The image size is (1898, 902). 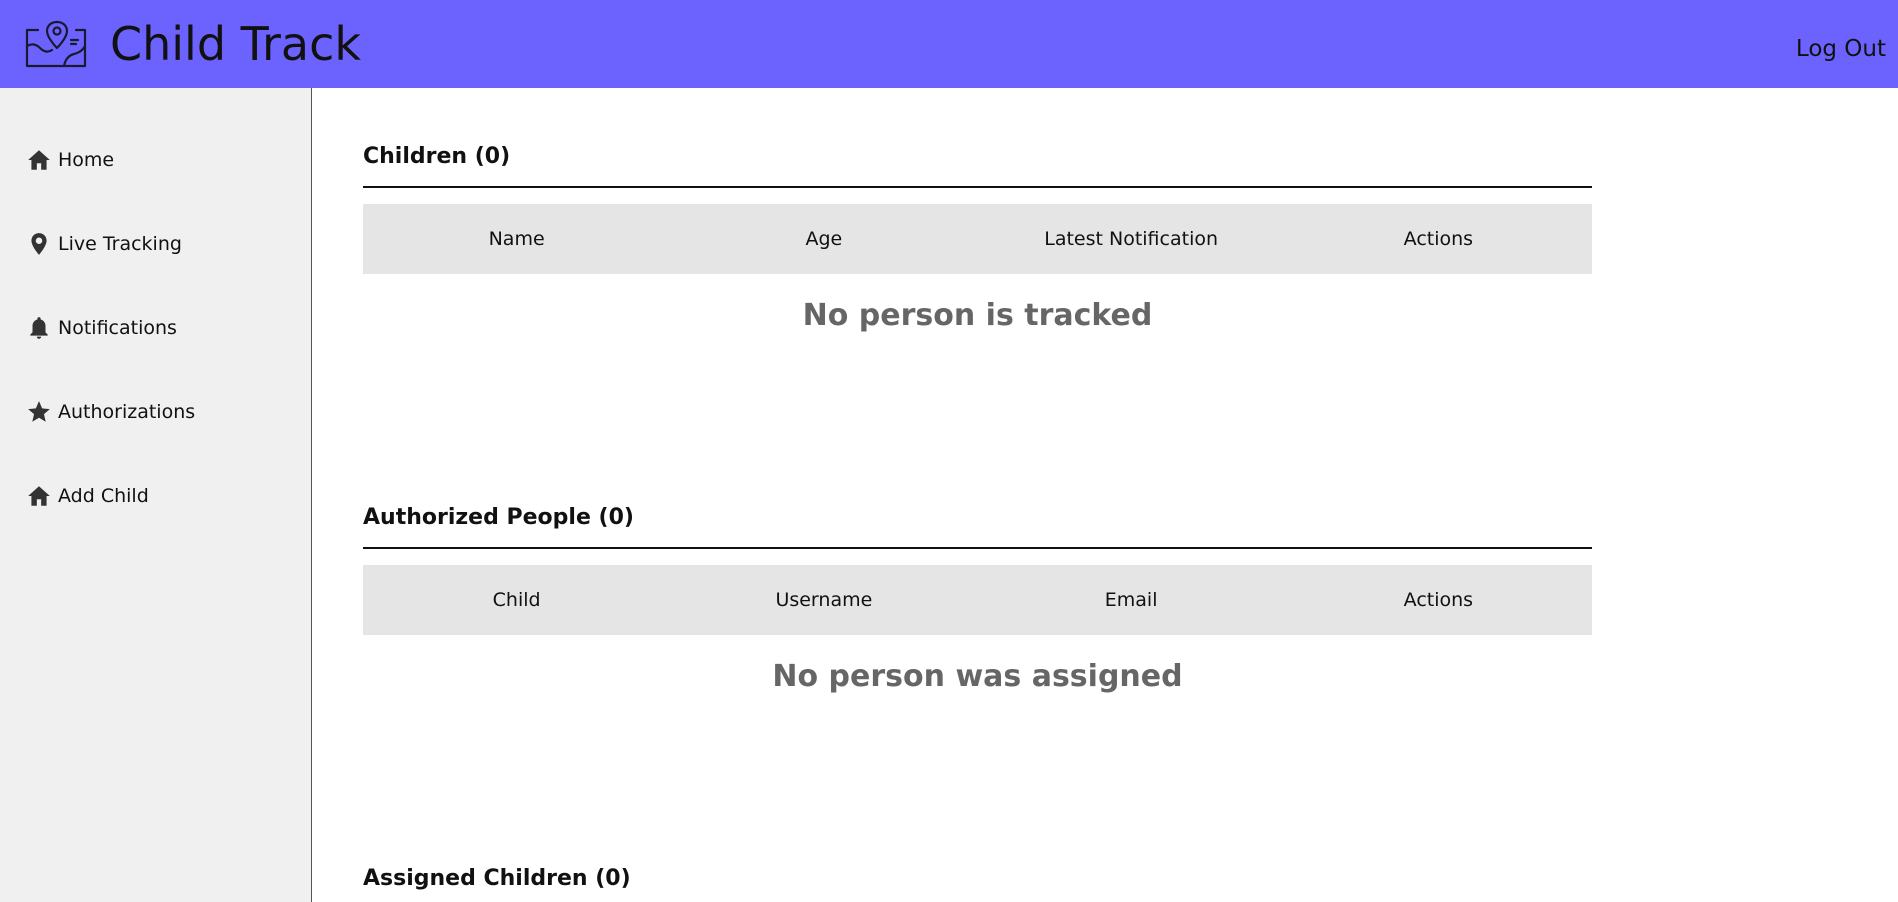 What do you see at coordinates (39, 328) in the screenshot?
I see `bell-icon` at bounding box center [39, 328].